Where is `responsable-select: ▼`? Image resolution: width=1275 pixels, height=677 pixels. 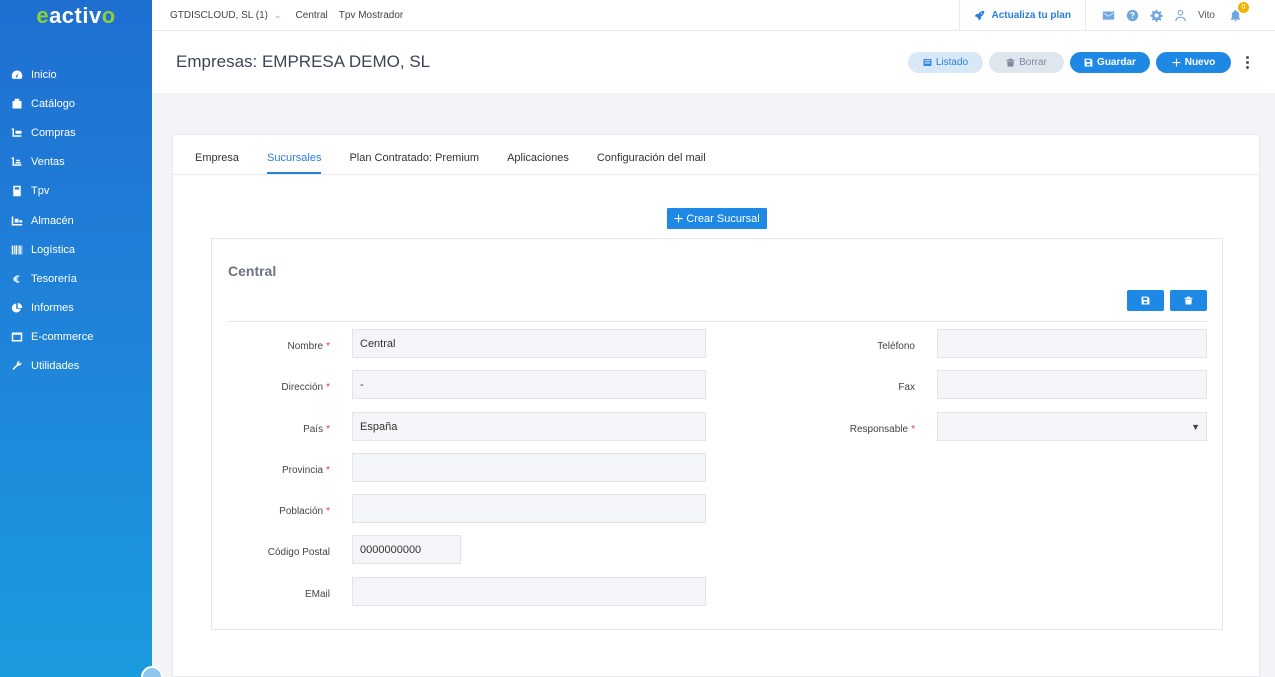
responsable-select: ▼ is located at coordinates (1072, 426).